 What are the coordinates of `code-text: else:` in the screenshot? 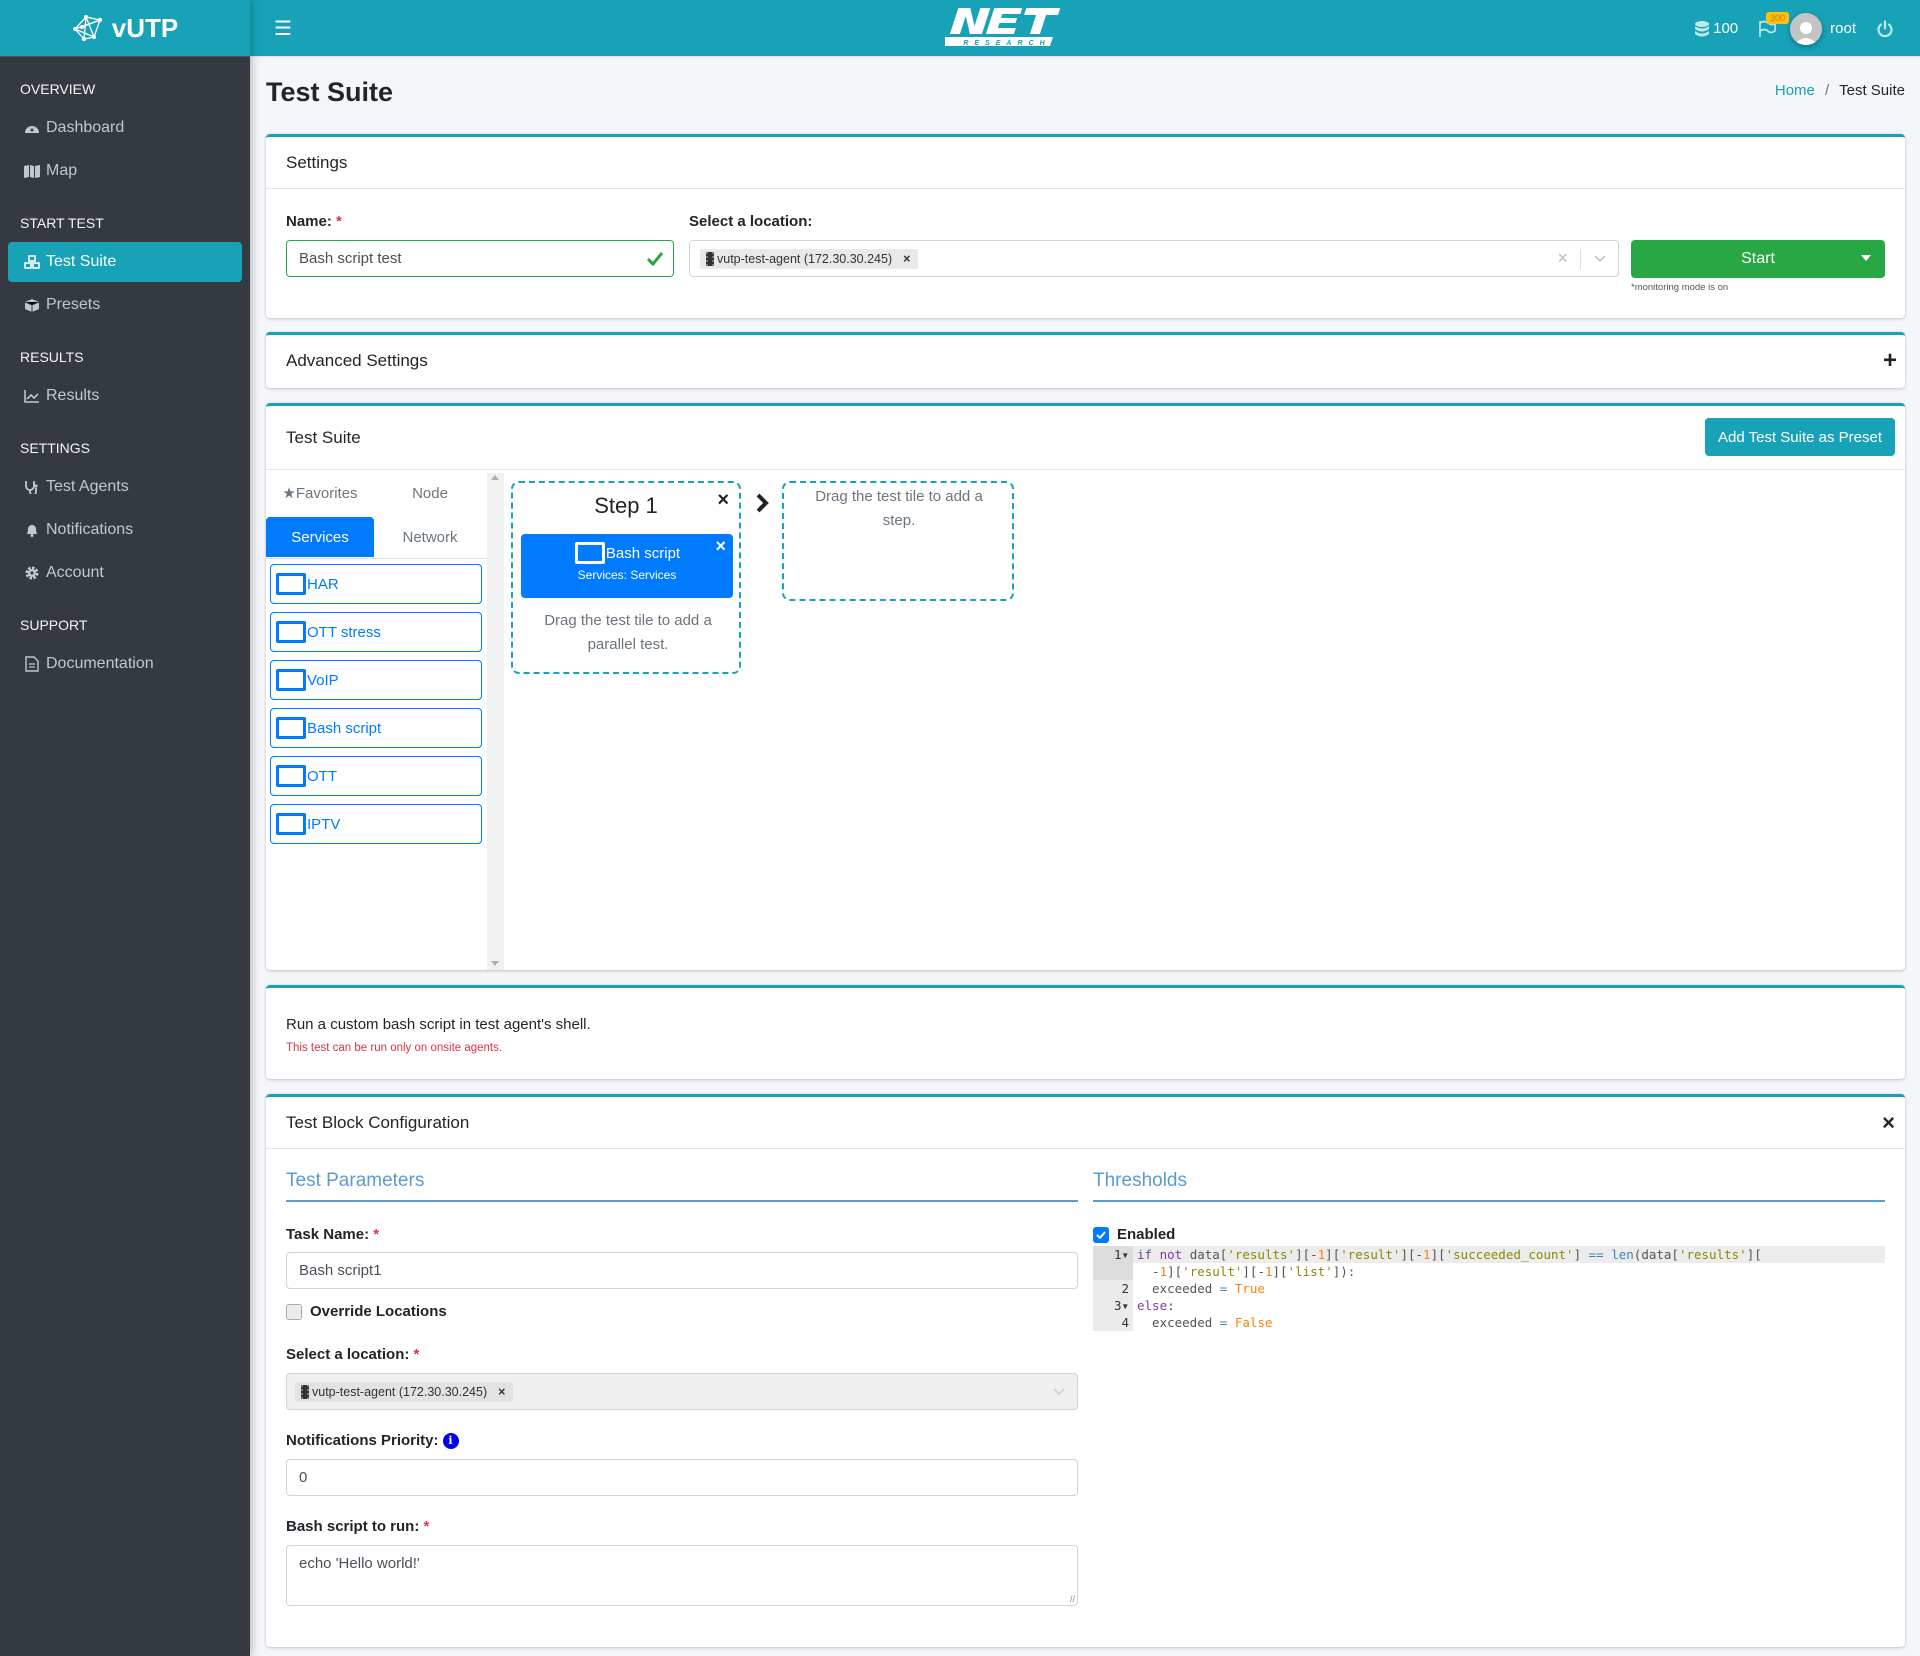 It's located at (1156, 1305).